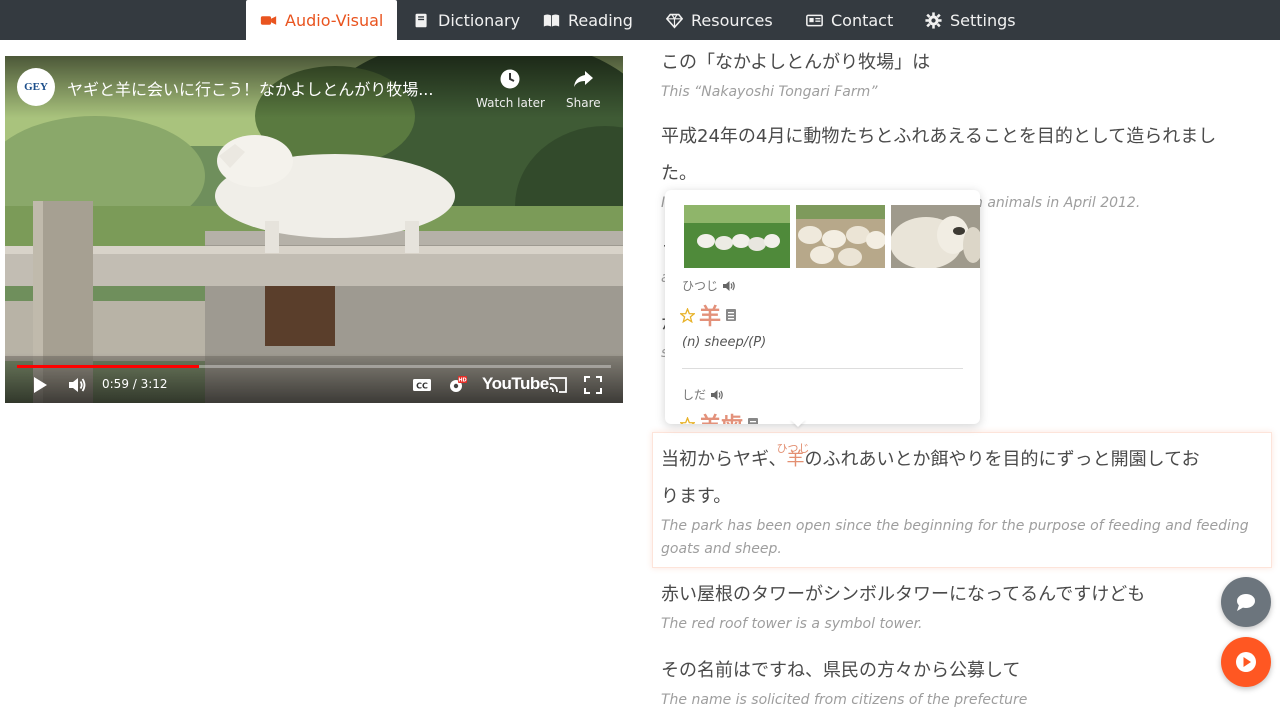 This screenshot has width=1280, height=720. Describe the element at coordinates (510, 79) in the screenshot. I see `clock-icon` at that location.